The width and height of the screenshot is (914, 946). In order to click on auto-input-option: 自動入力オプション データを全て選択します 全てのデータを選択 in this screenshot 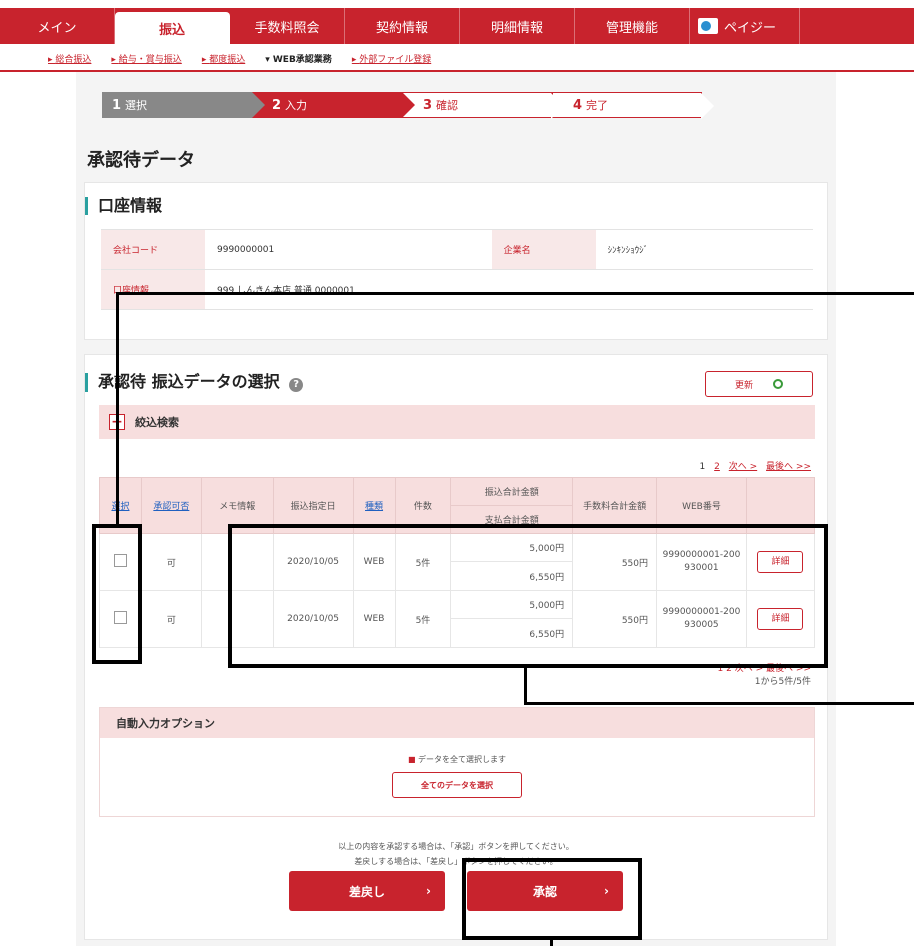, I will do `click(457, 762)`.